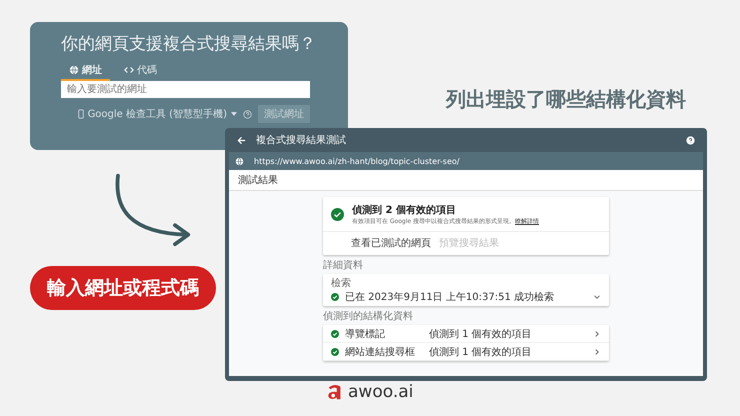 The width and height of the screenshot is (740, 416). I want to click on caret-icon, so click(234, 114).